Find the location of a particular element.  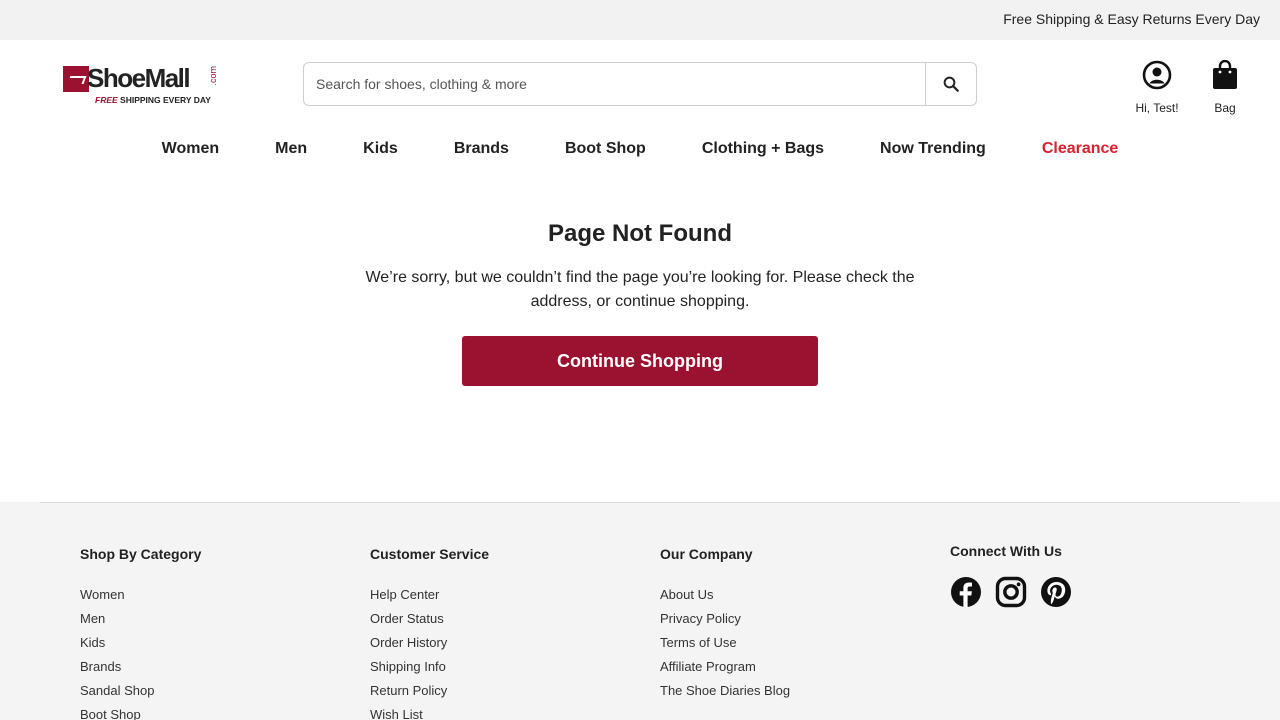

bag-button: Bag is located at coordinates (1225, 87).